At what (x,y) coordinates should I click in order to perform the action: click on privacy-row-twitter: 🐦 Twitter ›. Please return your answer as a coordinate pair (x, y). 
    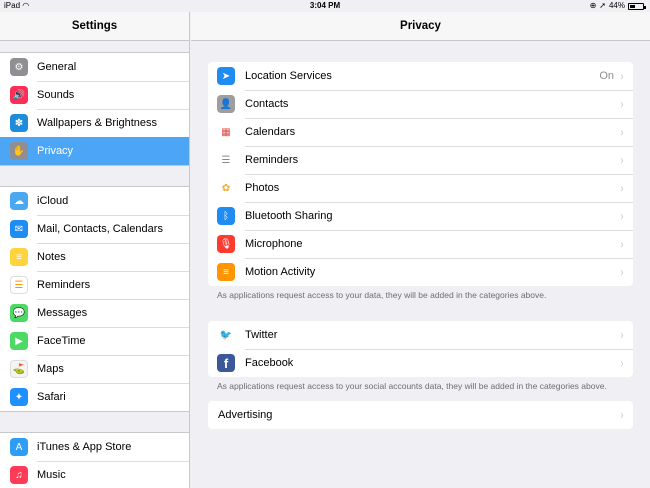
    Looking at the image, I should click on (420, 335).